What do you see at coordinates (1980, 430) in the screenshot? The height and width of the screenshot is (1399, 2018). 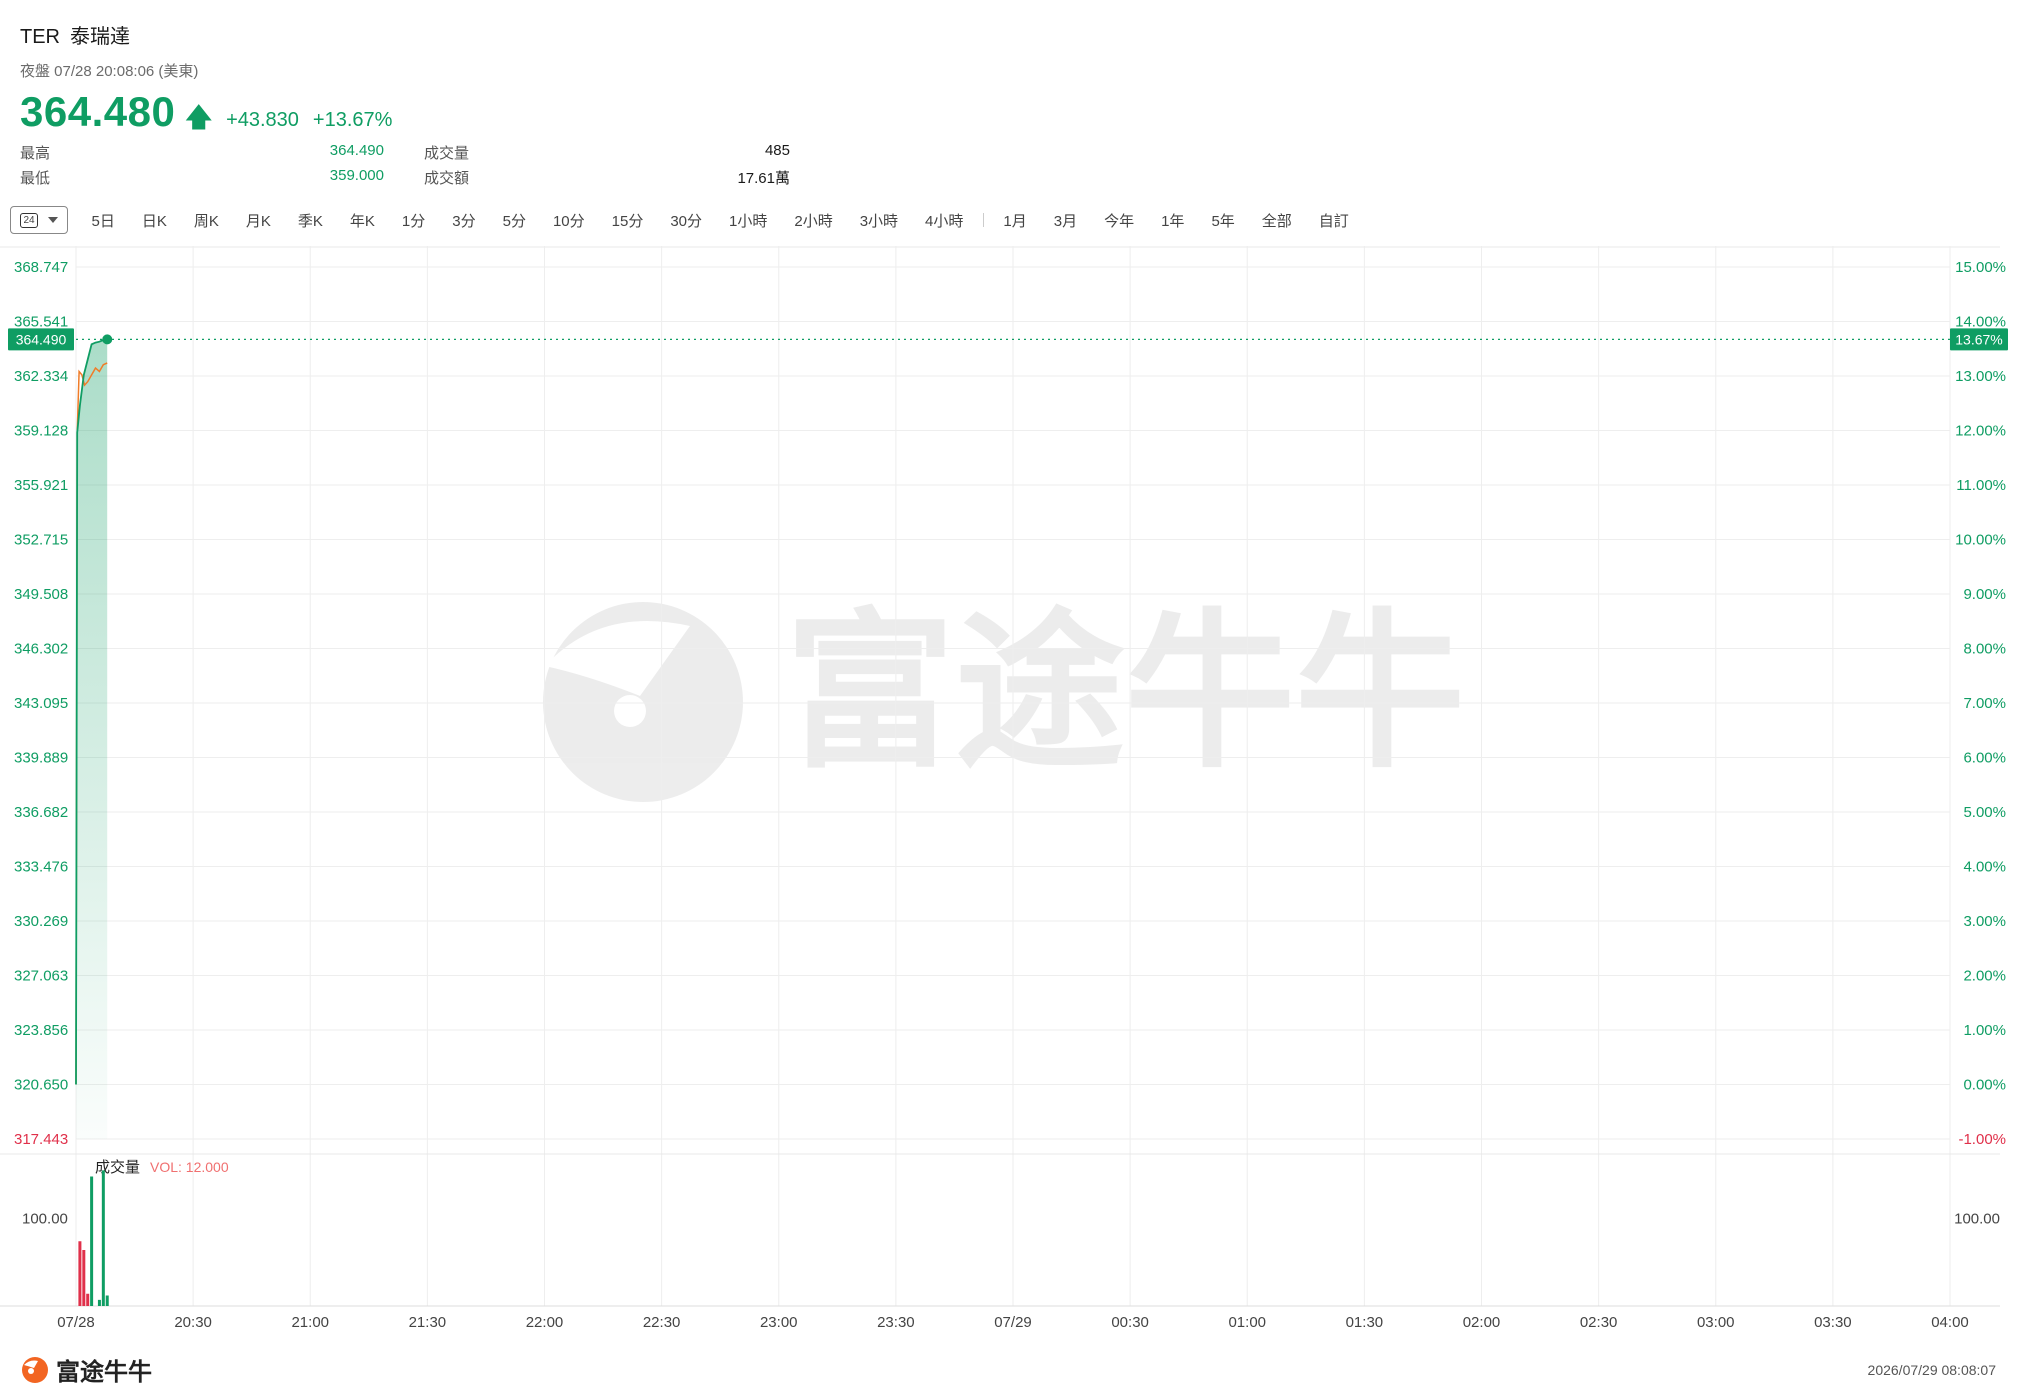 I see `pct-axis-tick: 12.00%` at bounding box center [1980, 430].